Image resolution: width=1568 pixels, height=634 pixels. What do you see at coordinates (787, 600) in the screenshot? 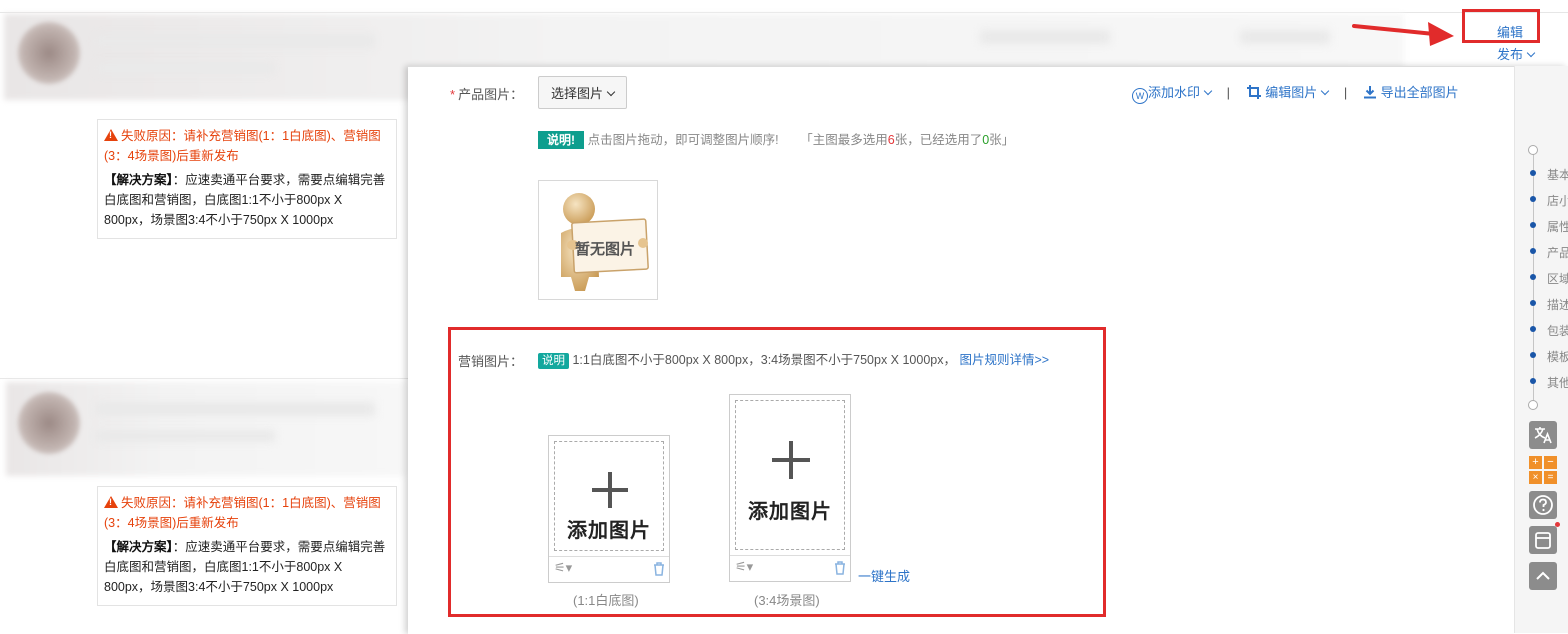
I see `caption-scene-image: (3:4场景图)` at bounding box center [787, 600].